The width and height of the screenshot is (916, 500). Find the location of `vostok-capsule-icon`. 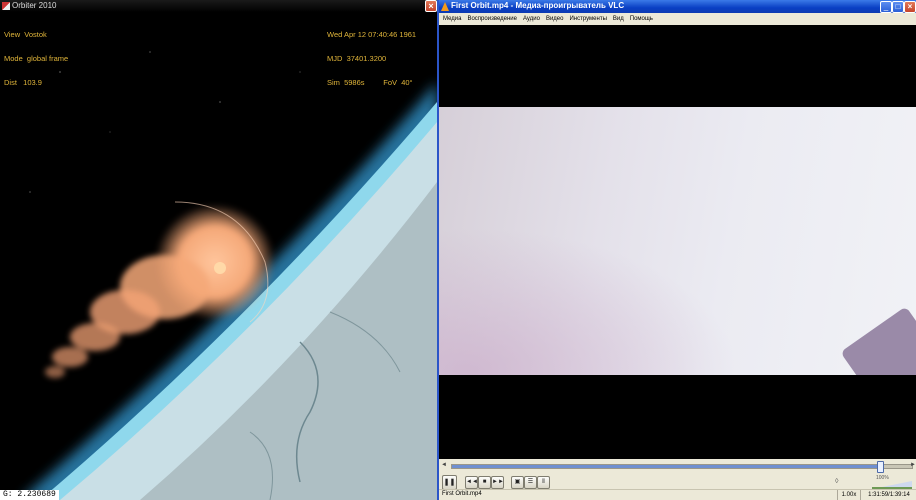

vostok-capsule-icon is located at coordinates (220, 268).